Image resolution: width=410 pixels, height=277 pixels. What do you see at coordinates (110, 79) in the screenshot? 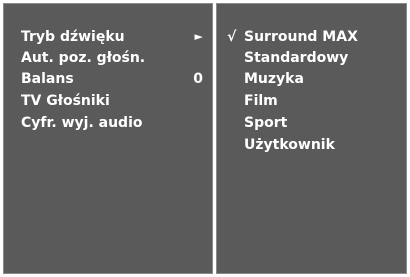
I see `menu-item-balance: Balans 0` at bounding box center [110, 79].